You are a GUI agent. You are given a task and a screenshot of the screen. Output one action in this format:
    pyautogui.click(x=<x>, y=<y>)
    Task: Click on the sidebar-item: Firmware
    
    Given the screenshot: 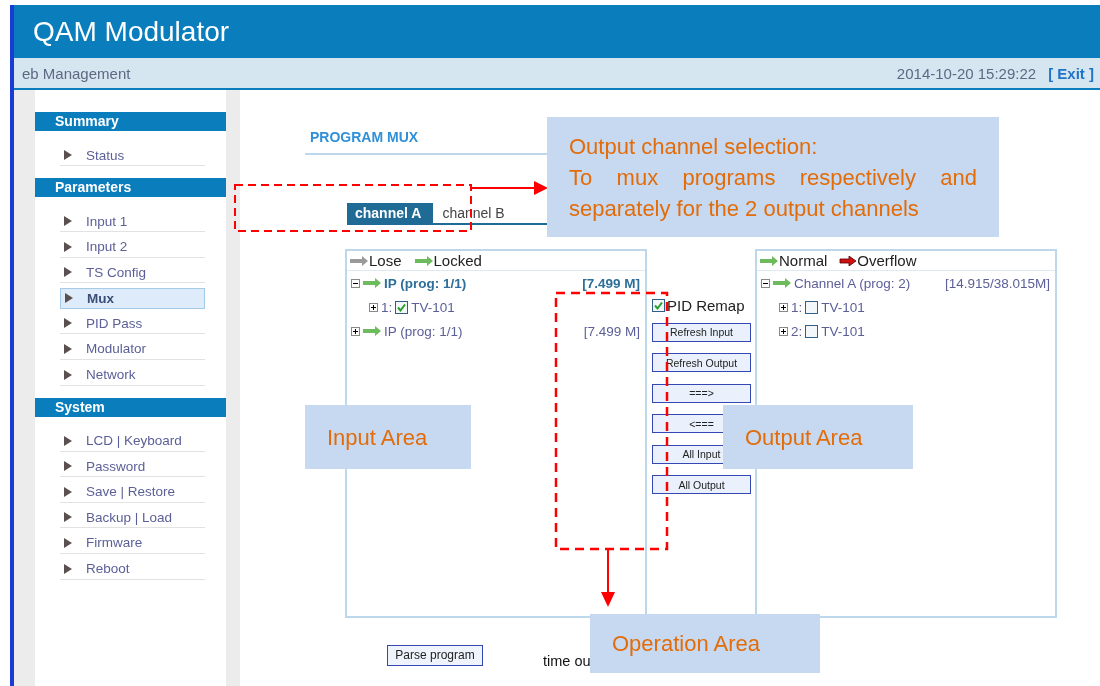 What is the action you would take?
    pyautogui.click(x=132, y=543)
    